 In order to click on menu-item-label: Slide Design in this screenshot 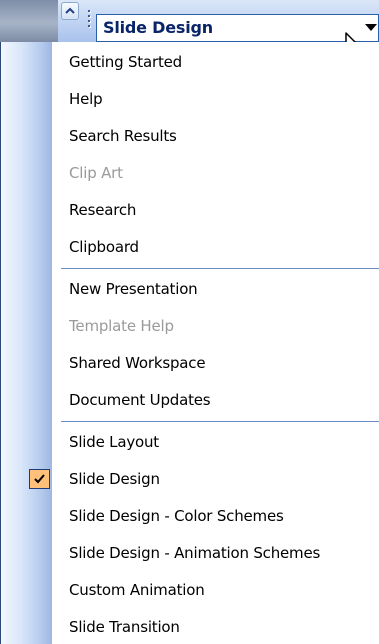, I will do `click(114, 479)`.